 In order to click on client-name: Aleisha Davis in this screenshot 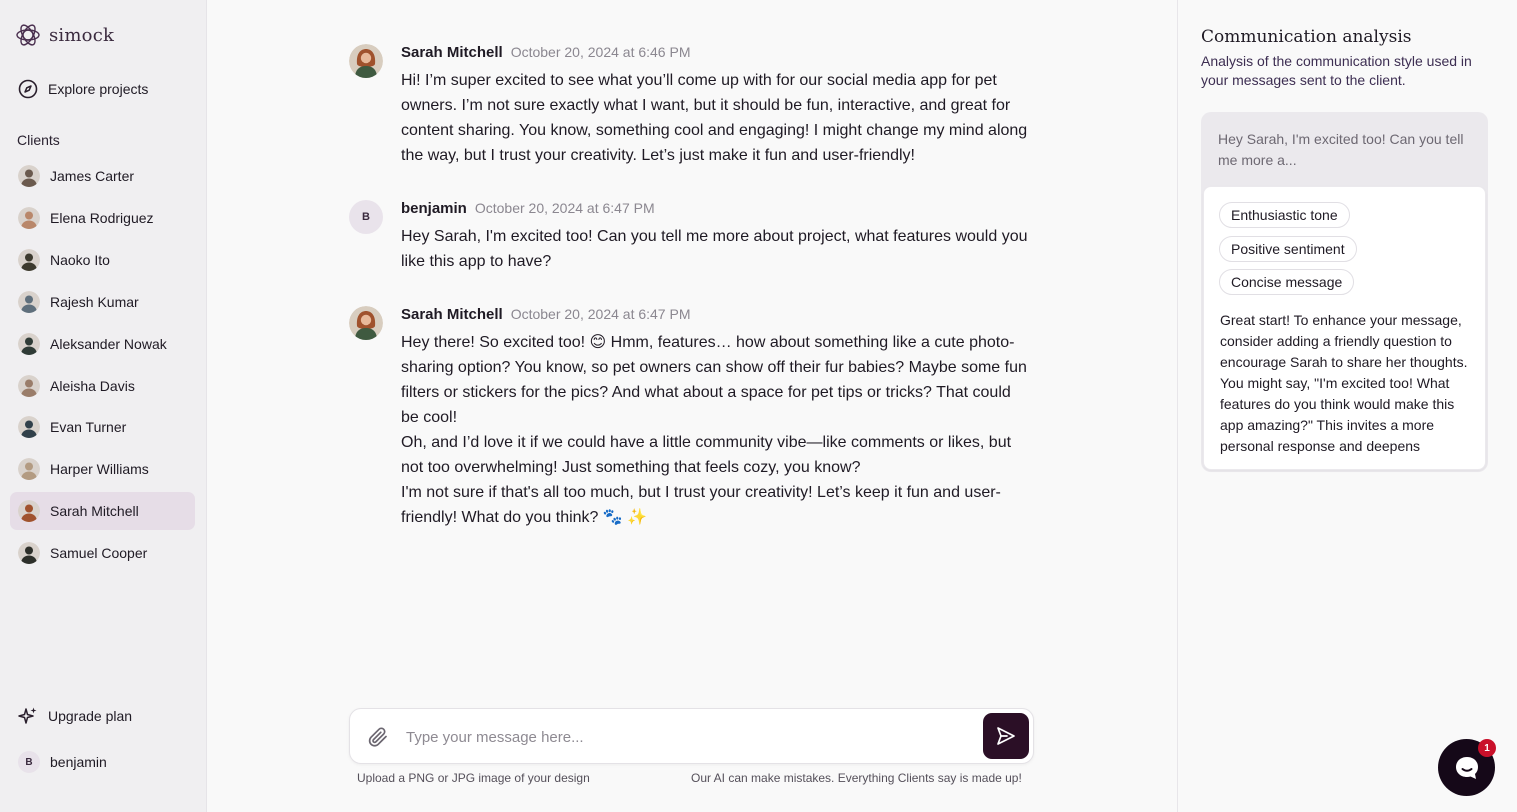, I will do `click(92, 385)`.